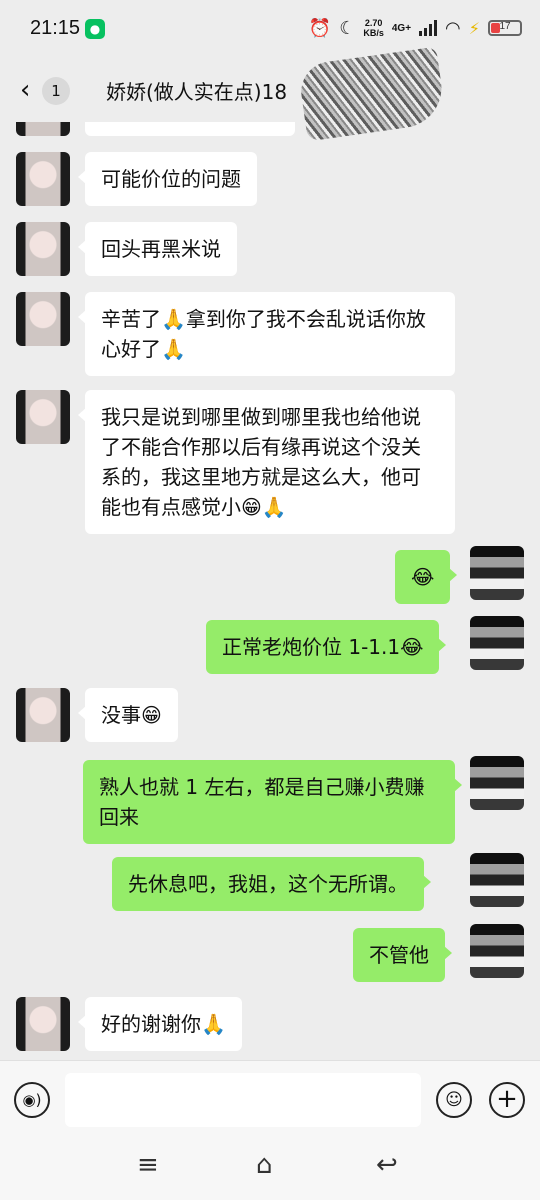  What do you see at coordinates (171, 179) in the screenshot?
I see `message-text: 可能价位的问题` at bounding box center [171, 179].